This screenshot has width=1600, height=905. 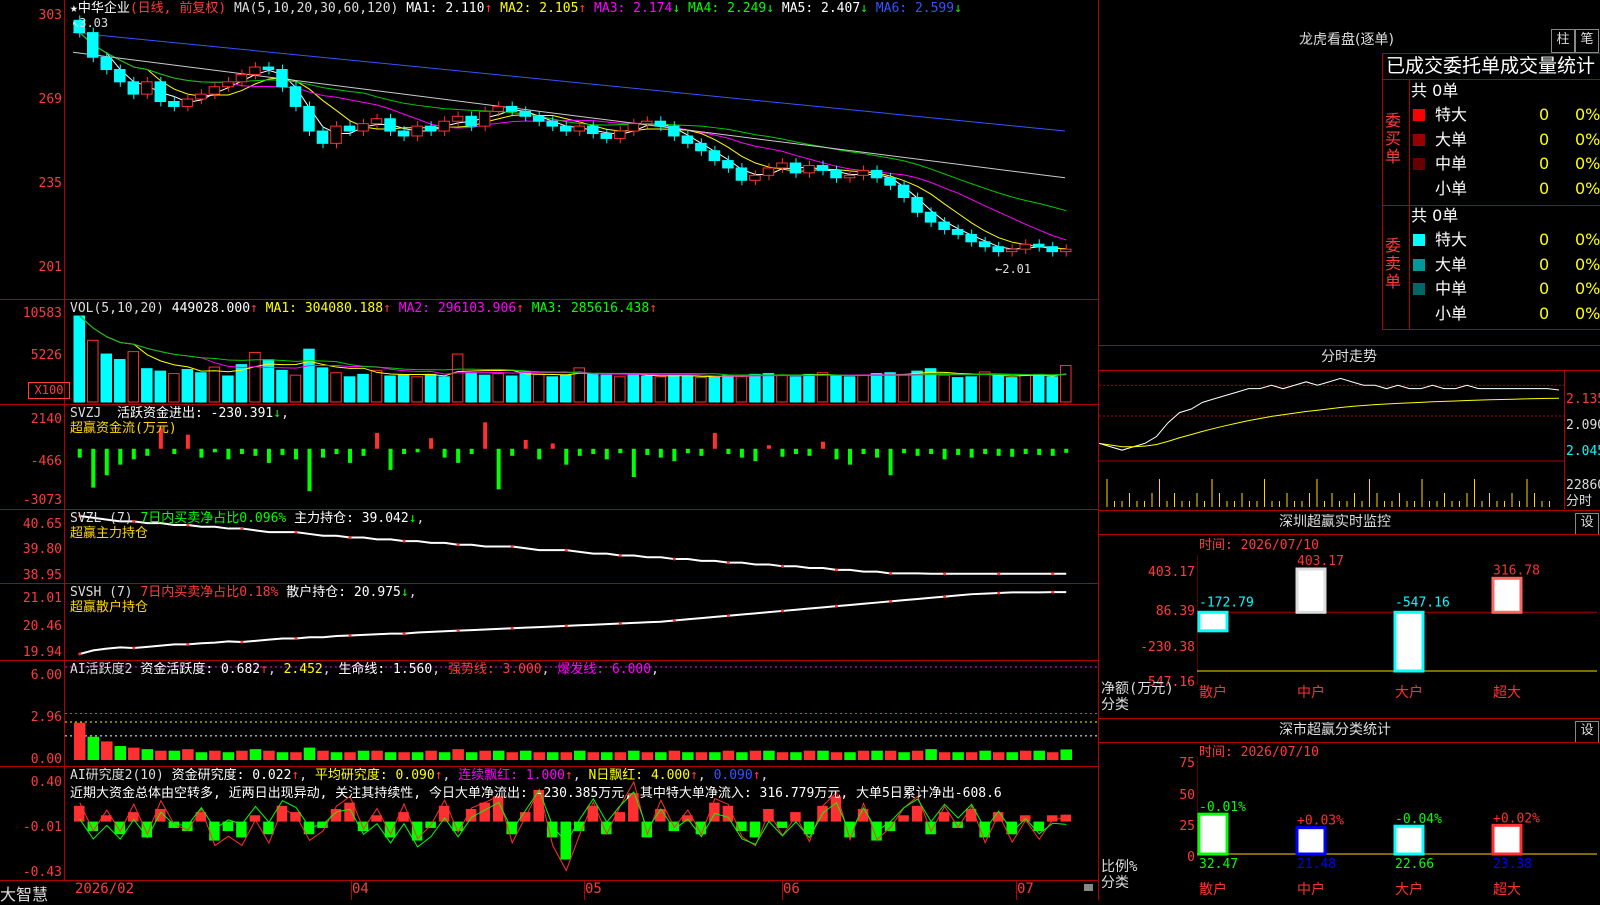 I want to click on ai-y-tick: 0.00, so click(x=46, y=759).